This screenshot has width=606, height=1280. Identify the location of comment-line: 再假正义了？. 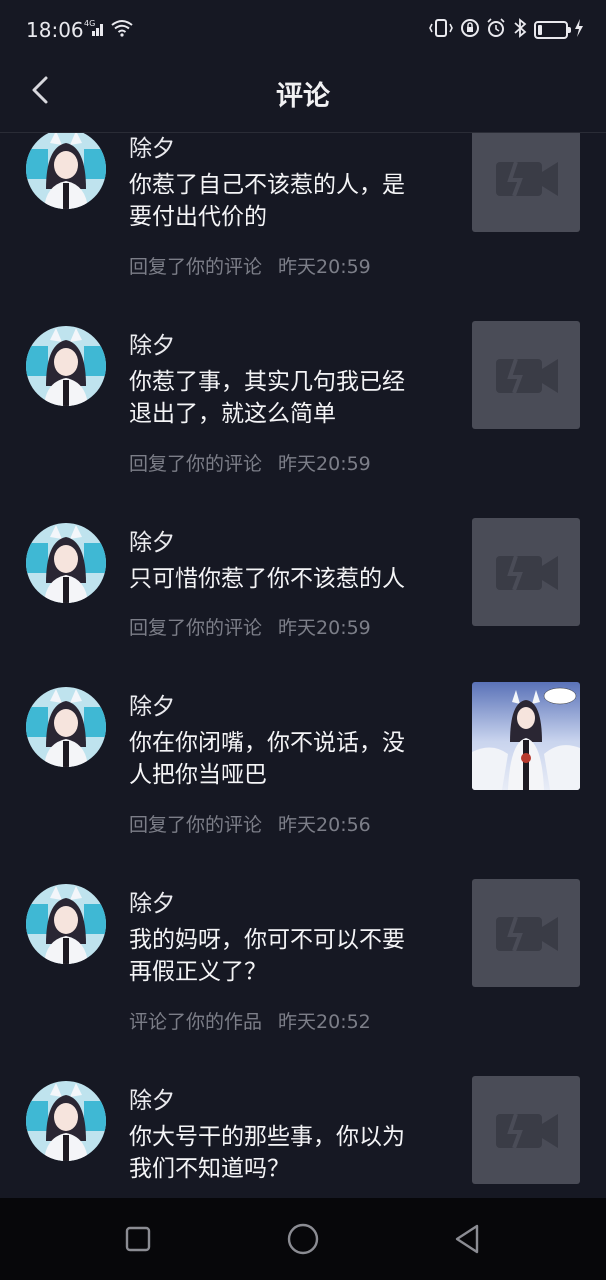
(198, 972).